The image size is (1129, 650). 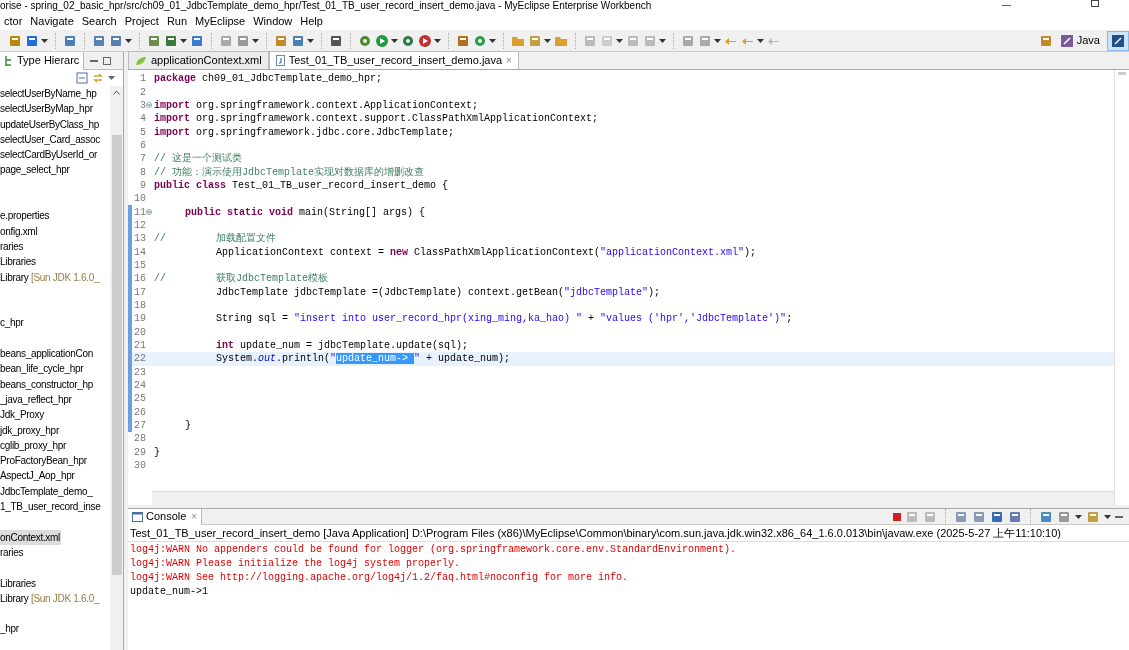 I want to click on menu-item: Run, so click(x=177, y=21).